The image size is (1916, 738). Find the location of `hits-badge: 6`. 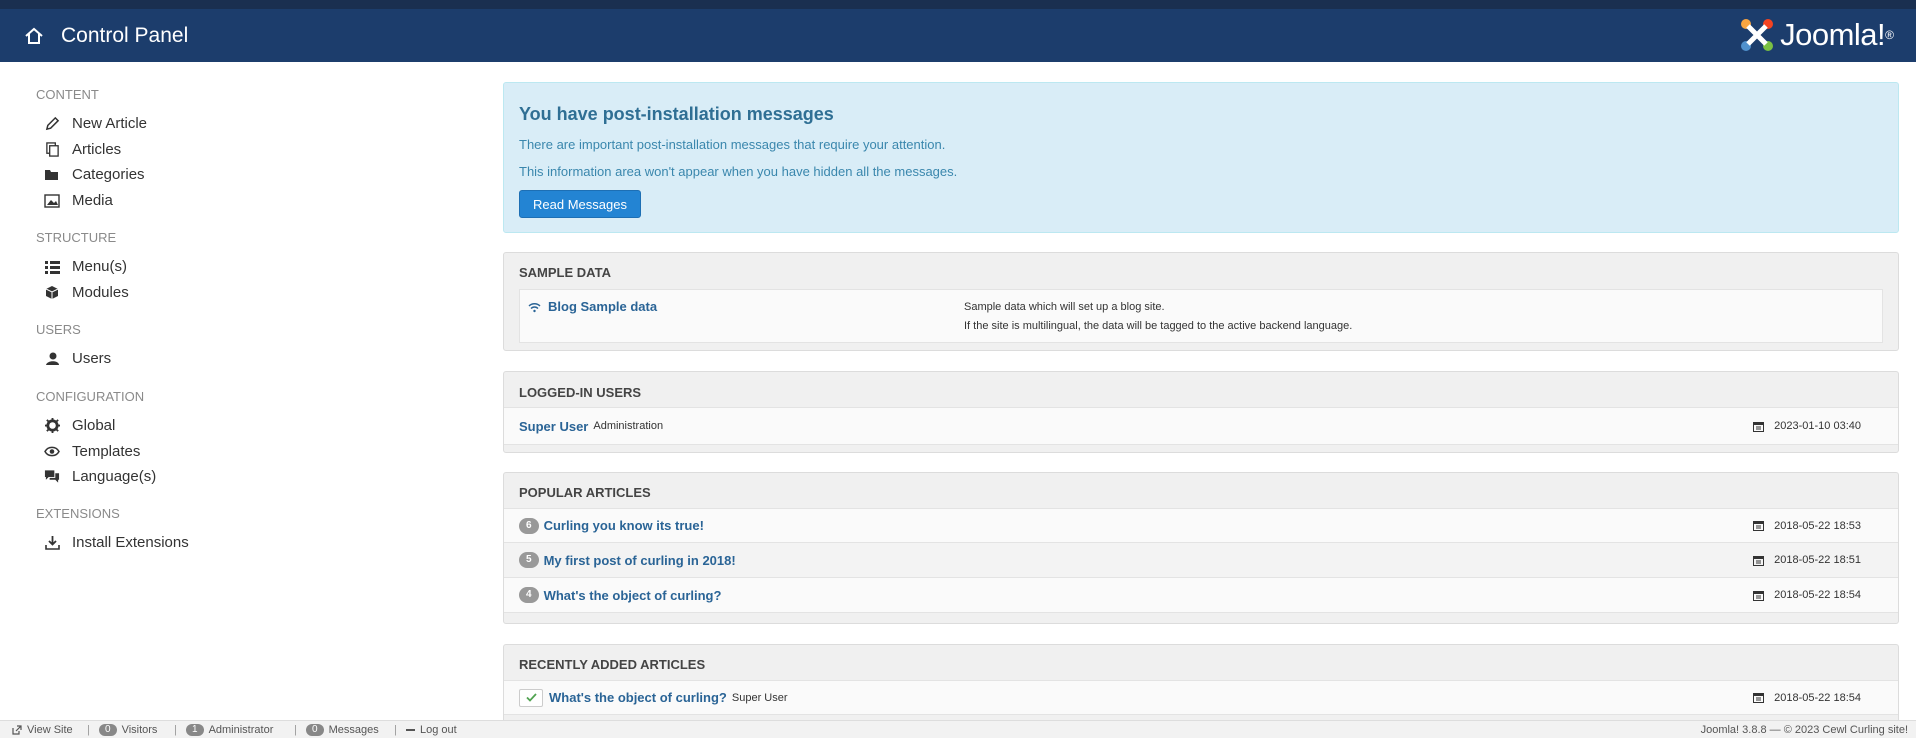

hits-badge: 6 is located at coordinates (529, 525).